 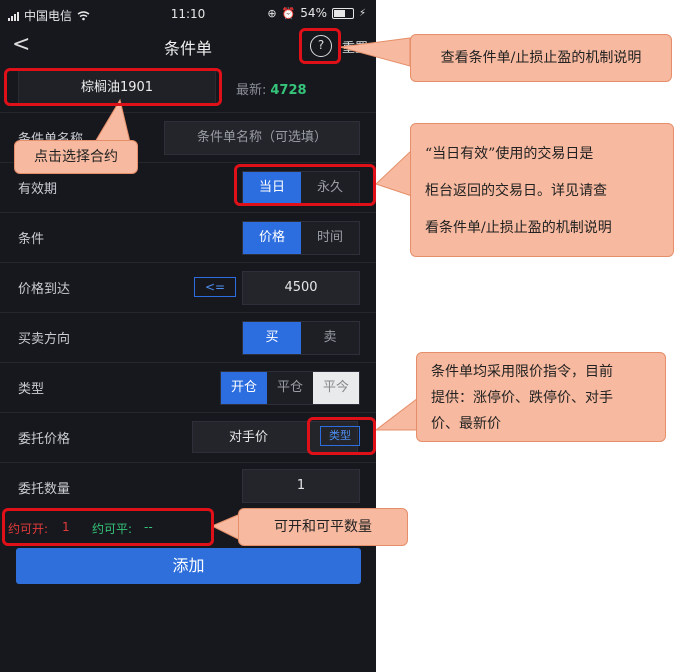 I want to click on pointer-quantity, so click(x=225, y=527).